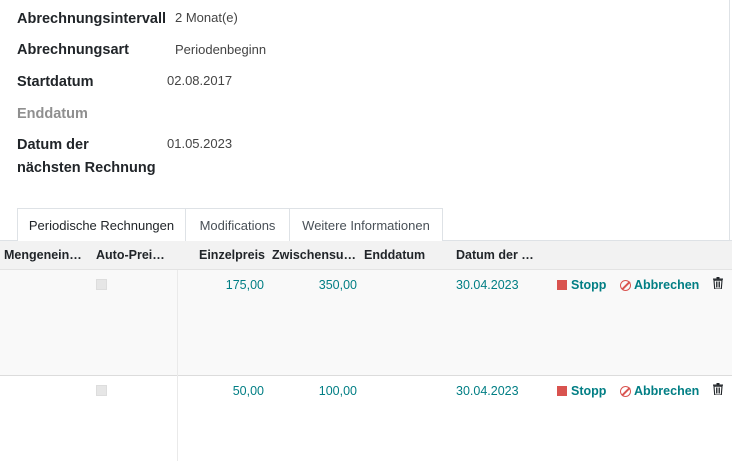  I want to click on unit-price-cell: 175,00, so click(225, 285).